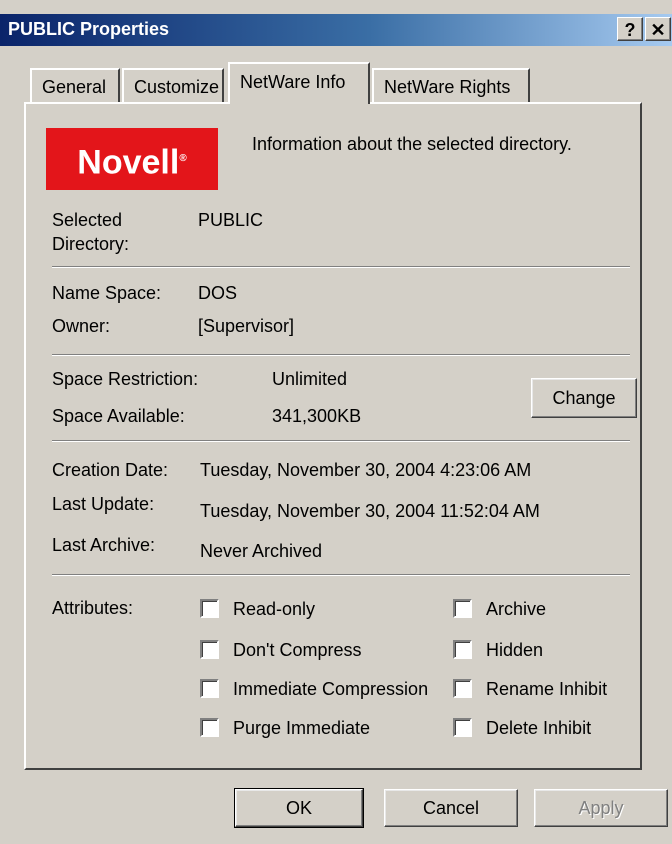 Image resolution: width=672 pixels, height=844 pixels. What do you see at coordinates (110, 470) in the screenshot?
I see `creation-date-label: Creation Date:` at bounding box center [110, 470].